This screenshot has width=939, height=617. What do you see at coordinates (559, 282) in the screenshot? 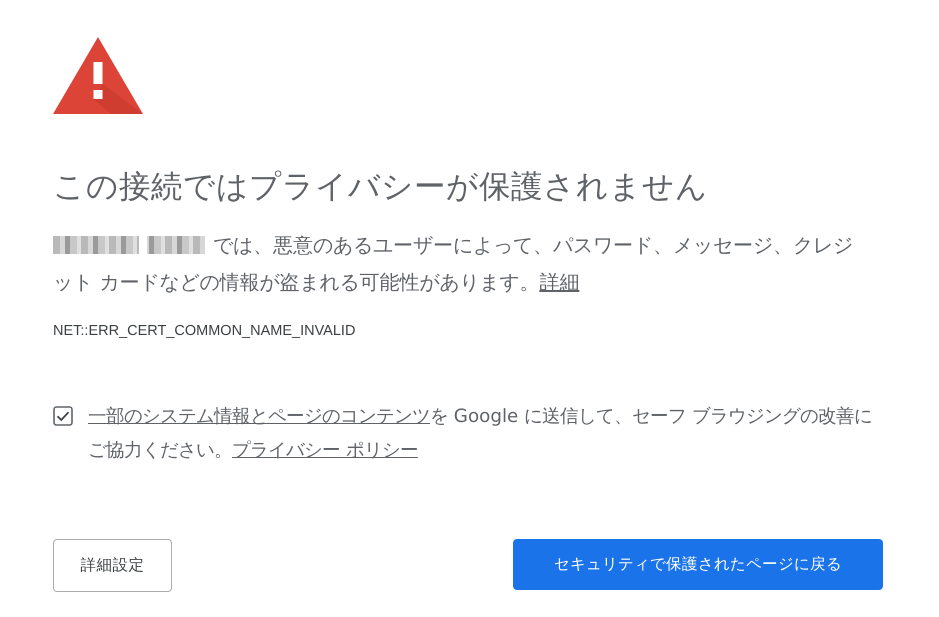
I see `details-link: 詳細` at bounding box center [559, 282].